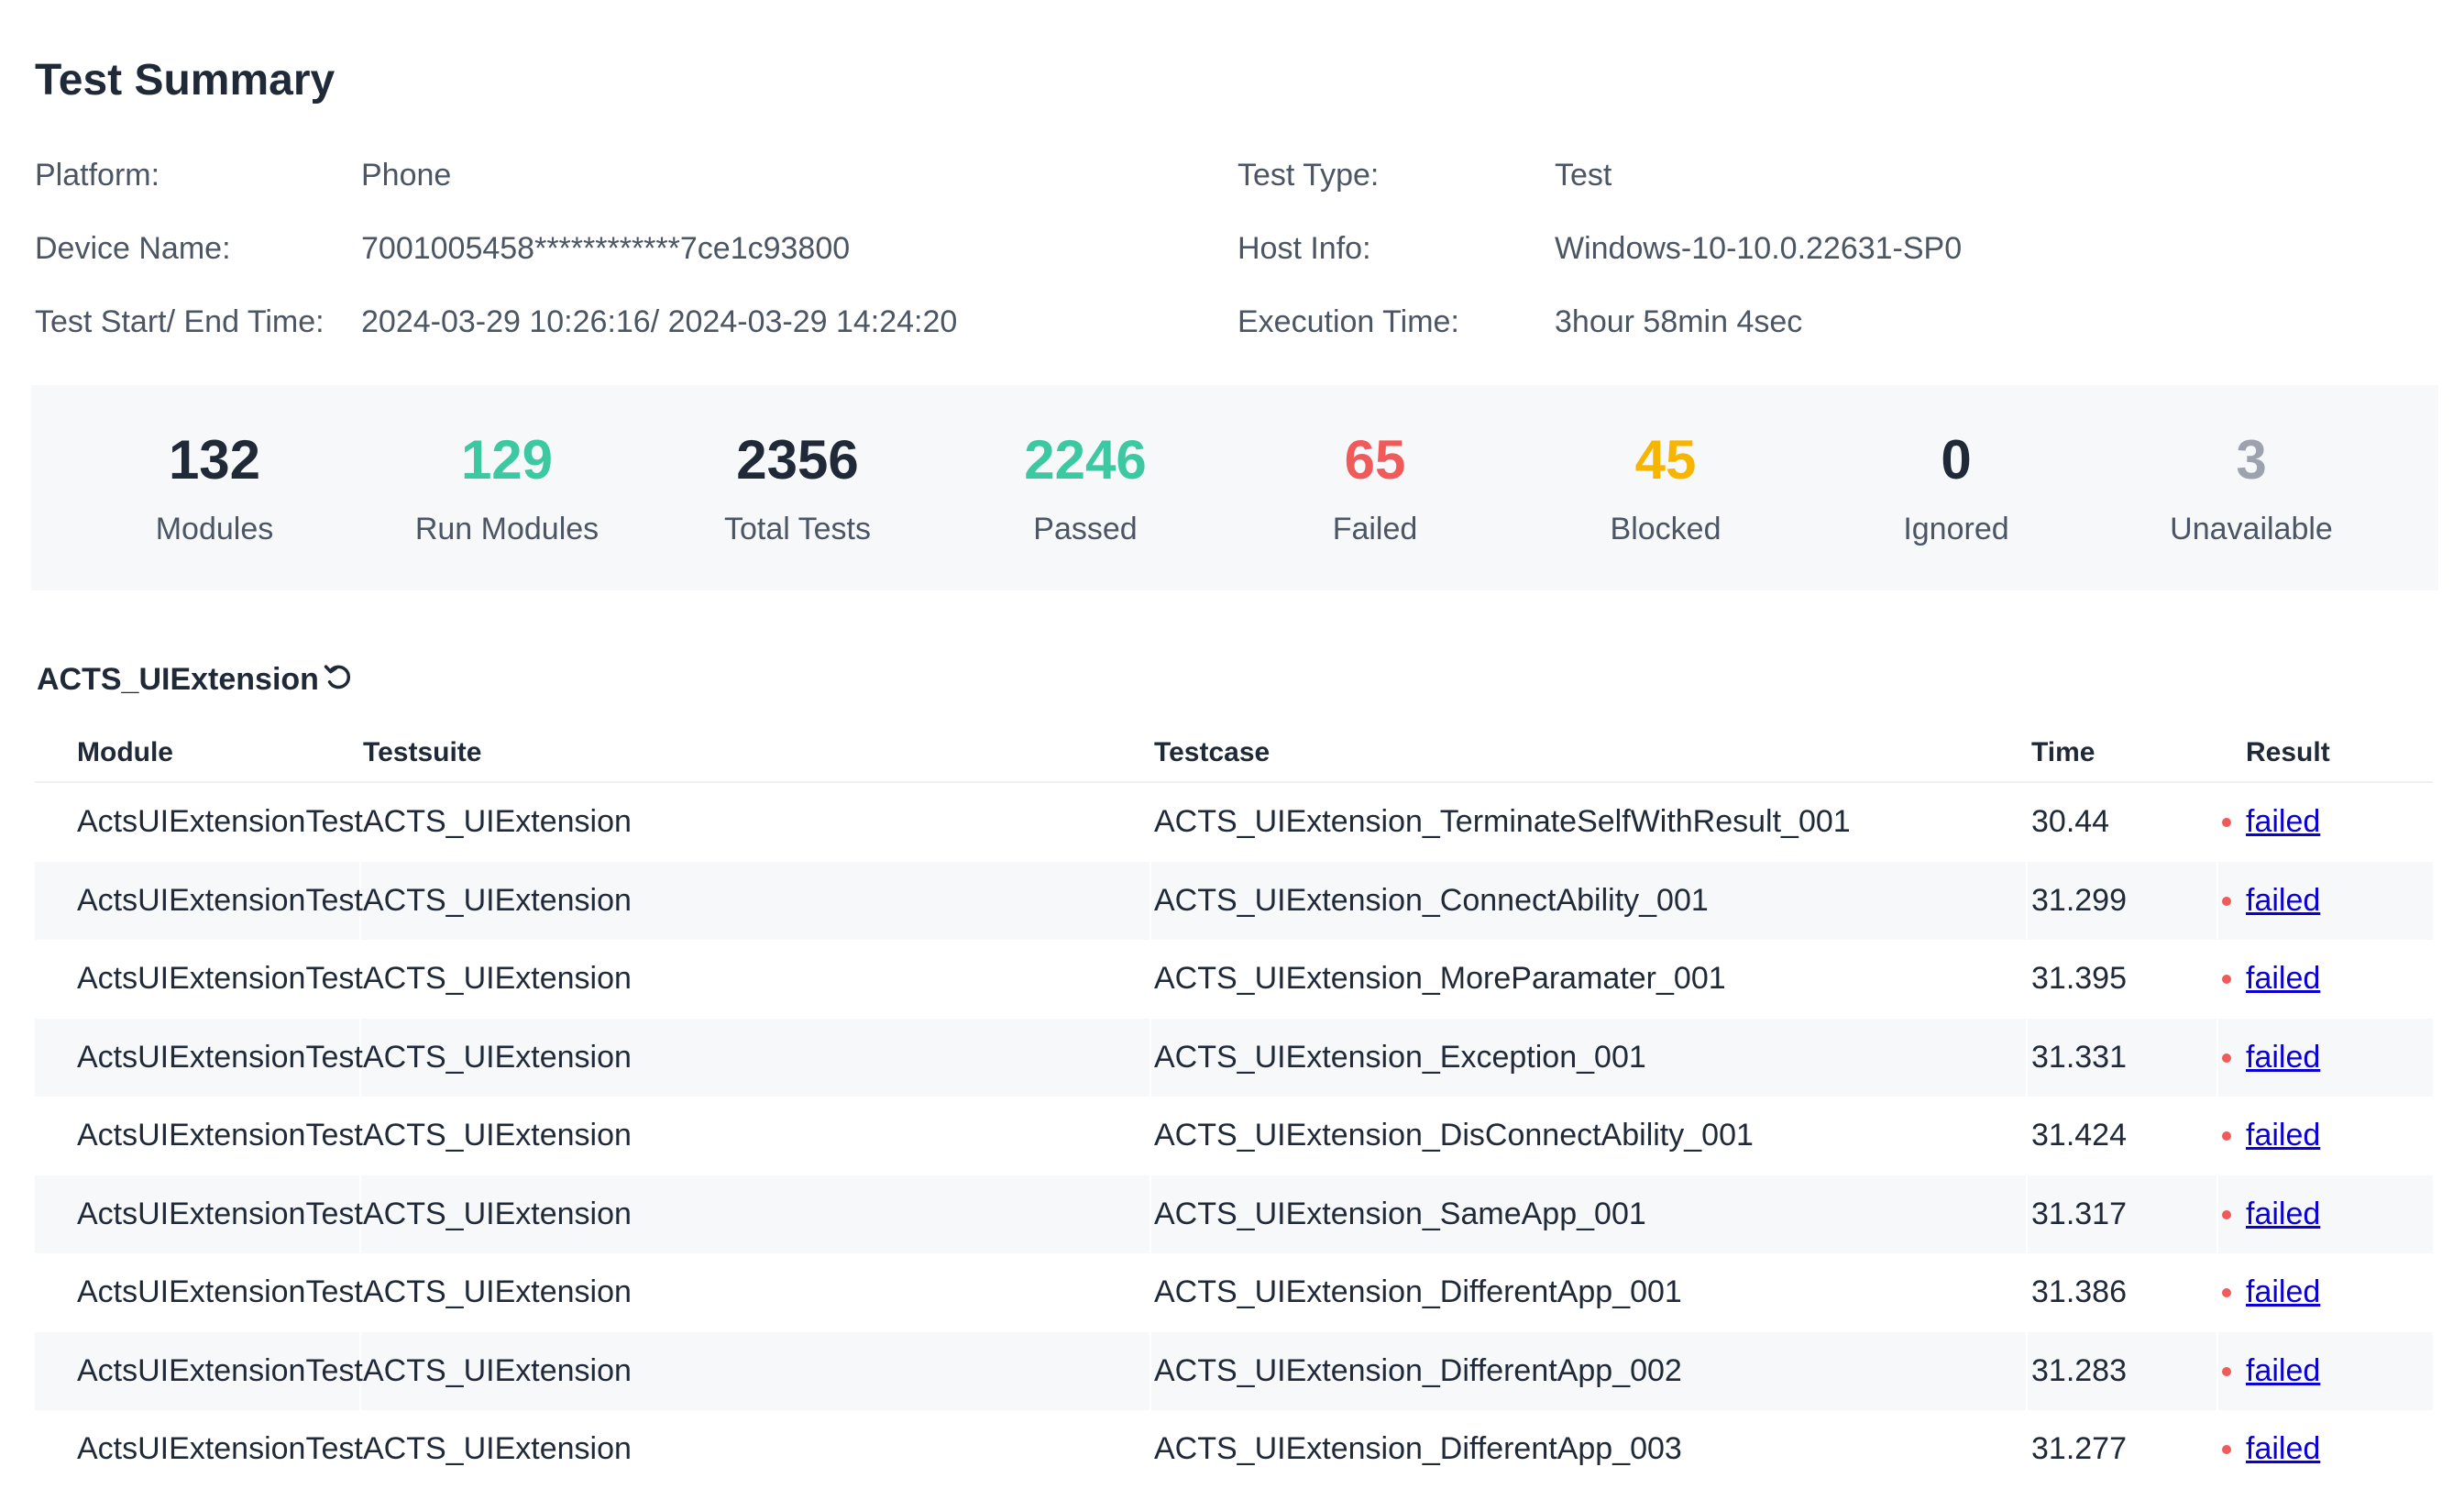  What do you see at coordinates (2079, 1135) in the screenshot?
I see `cell-time: 31.424` at bounding box center [2079, 1135].